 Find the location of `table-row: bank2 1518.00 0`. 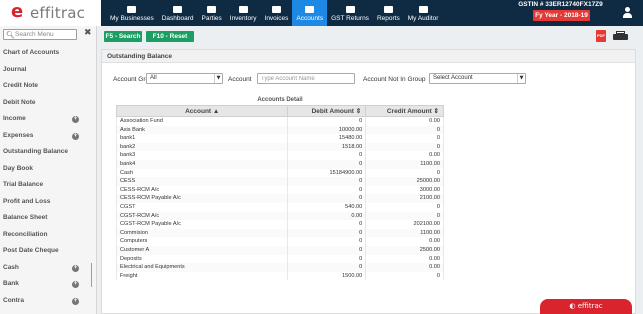

table-row: bank2 1518.00 0 is located at coordinates (279, 147).